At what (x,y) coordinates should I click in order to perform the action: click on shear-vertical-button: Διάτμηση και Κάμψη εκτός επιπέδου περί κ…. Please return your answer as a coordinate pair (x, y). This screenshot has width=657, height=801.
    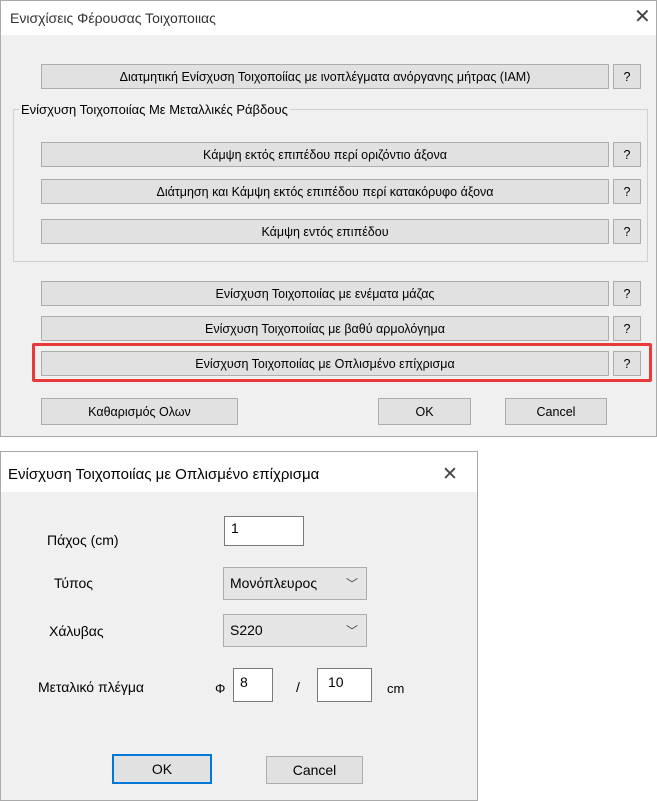
    Looking at the image, I should click on (325, 191).